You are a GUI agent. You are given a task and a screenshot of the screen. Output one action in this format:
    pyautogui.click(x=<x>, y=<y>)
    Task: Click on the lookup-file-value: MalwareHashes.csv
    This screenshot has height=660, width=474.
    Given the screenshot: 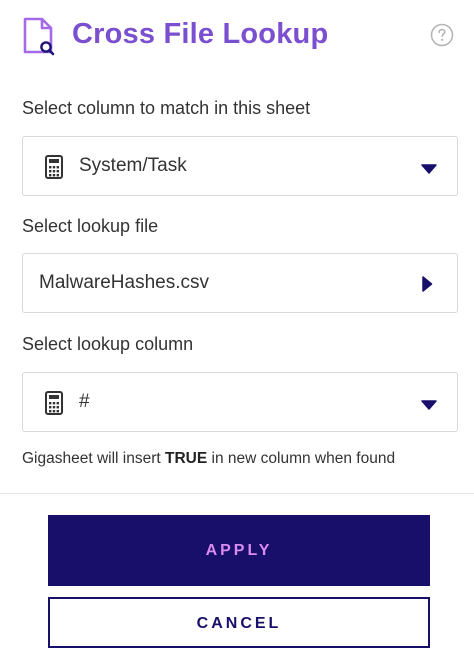 What is the action you would take?
    pyautogui.click(x=124, y=282)
    